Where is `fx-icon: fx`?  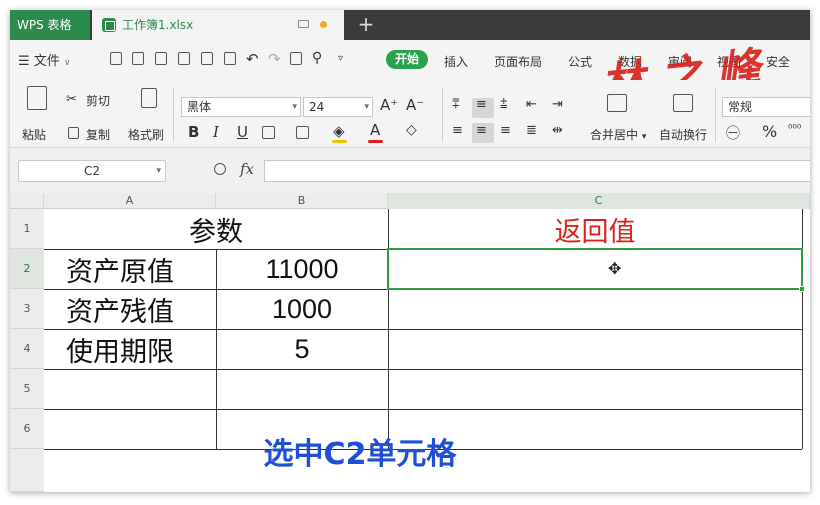
fx-icon: fx is located at coordinates (247, 169).